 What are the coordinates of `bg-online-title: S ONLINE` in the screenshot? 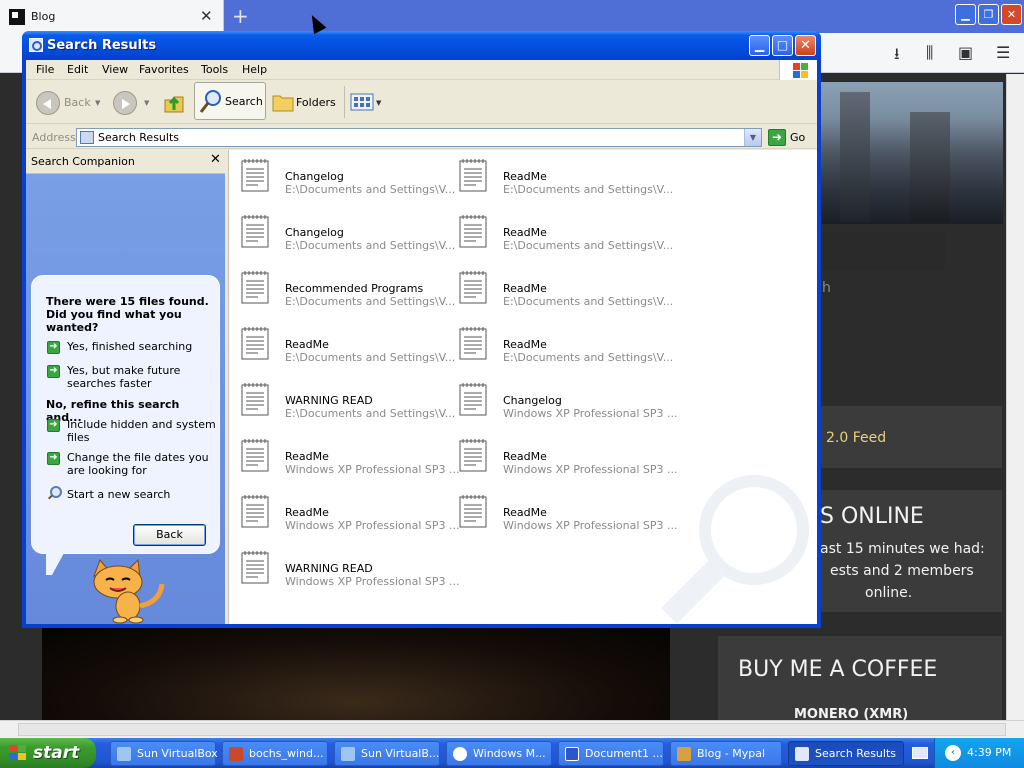 It's located at (872, 516).